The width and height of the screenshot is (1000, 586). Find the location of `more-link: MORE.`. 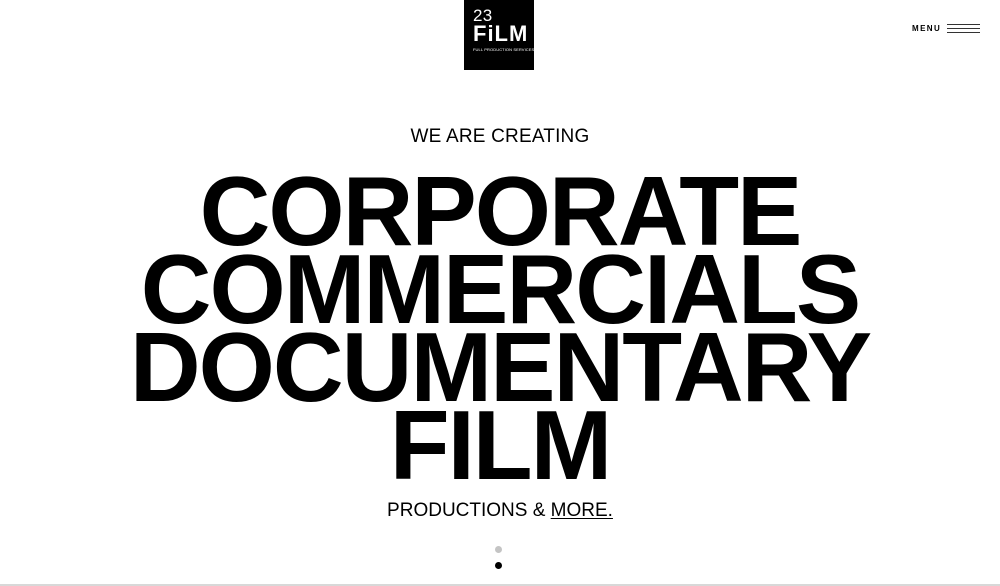

more-link: MORE. is located at coordinates (582, 510).